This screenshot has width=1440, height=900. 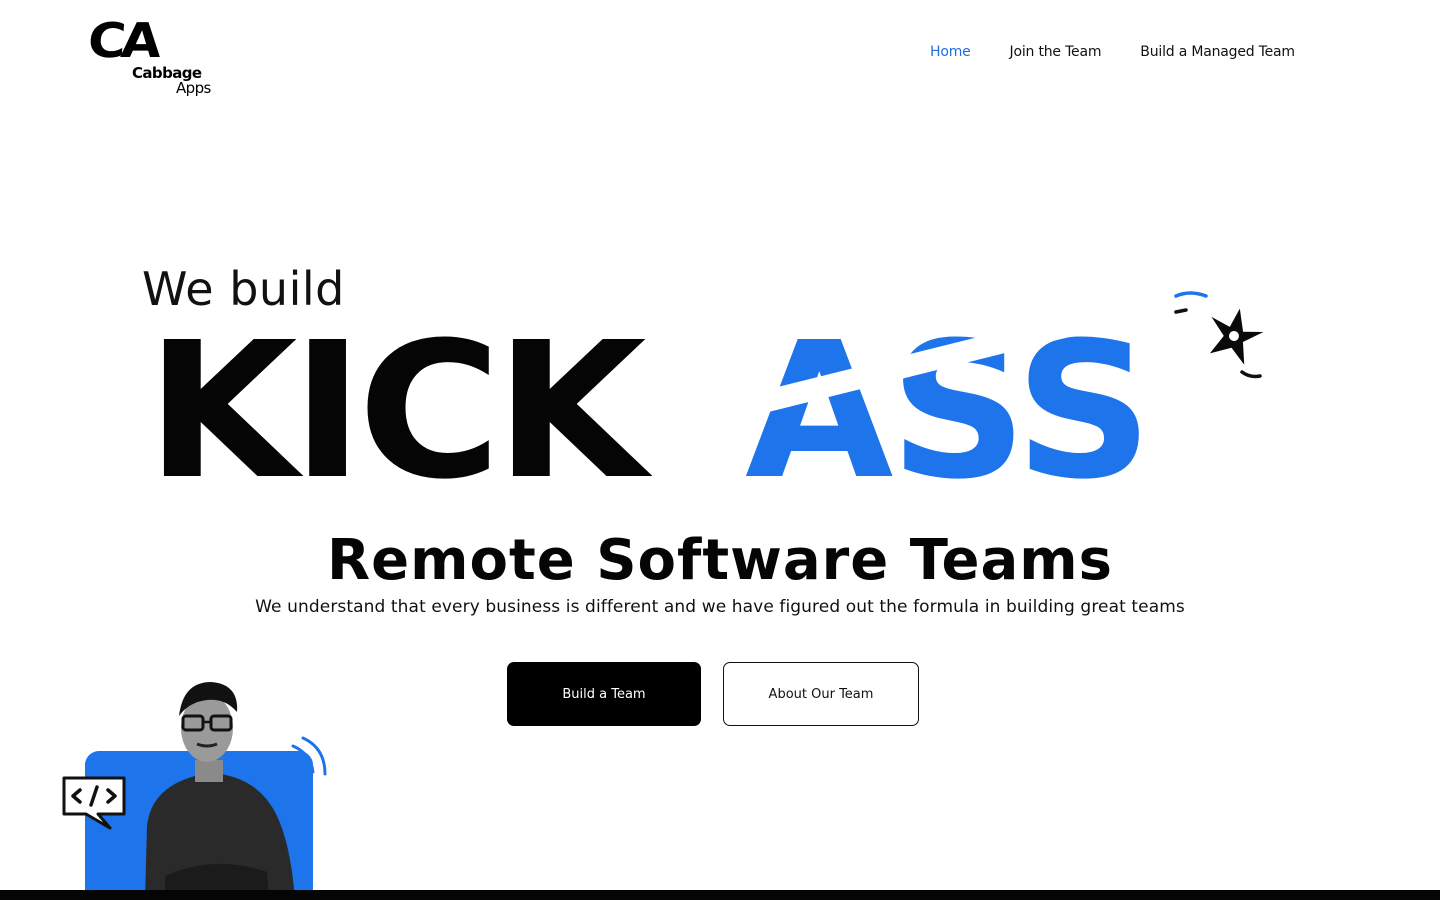 What do you see at coordinates (950, 52) in the screenshot?
I see `nav-item-home: Home` at bounding box center [950, 52].